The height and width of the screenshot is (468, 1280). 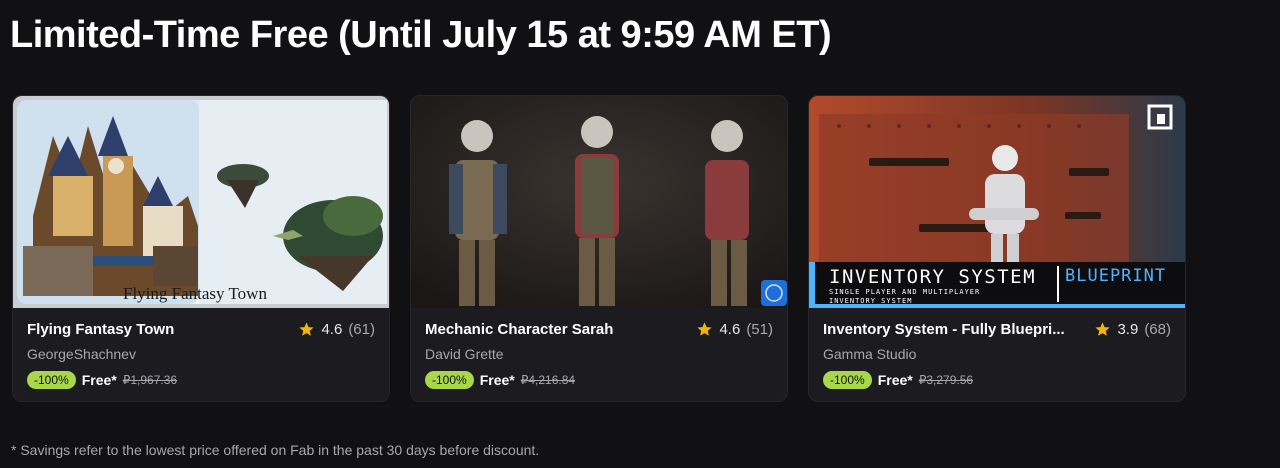 What do you see at coordinates (599, 202) in the screenshot?
I see `product-thumbnail` at bounding box center [599, 202].